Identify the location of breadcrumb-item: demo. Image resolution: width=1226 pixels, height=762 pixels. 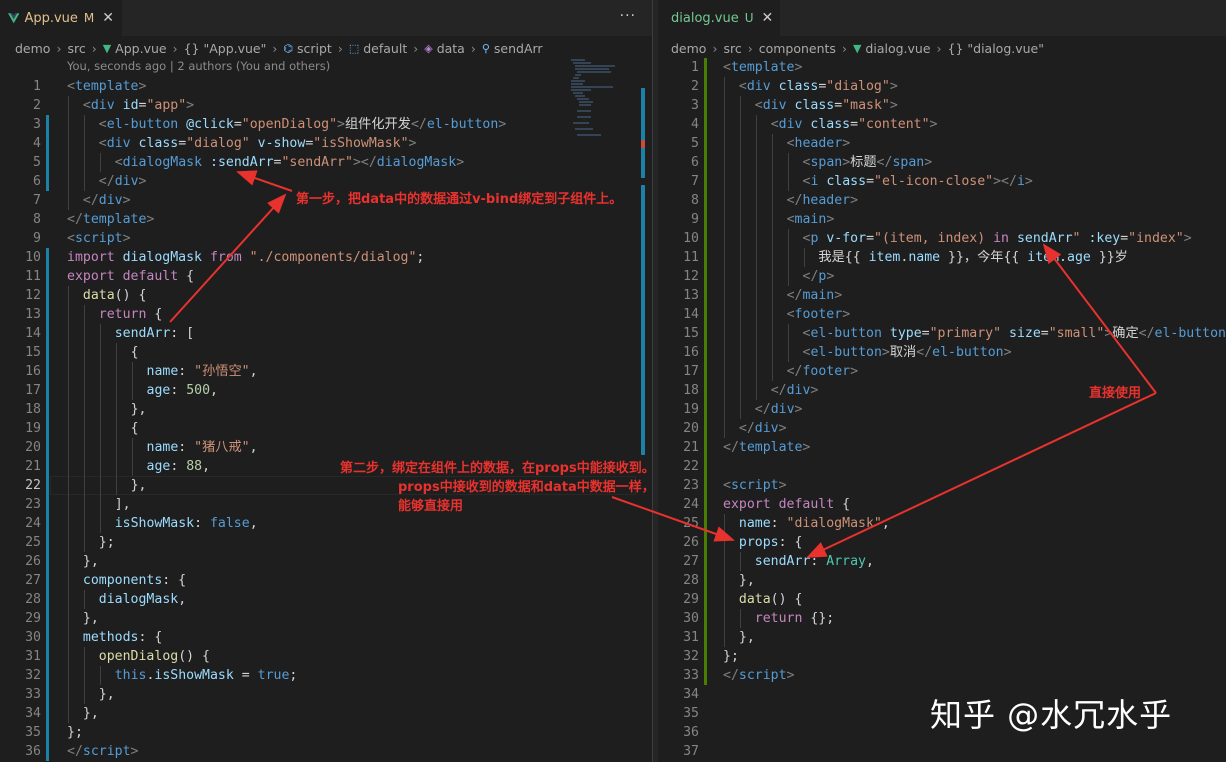
(32, 48).